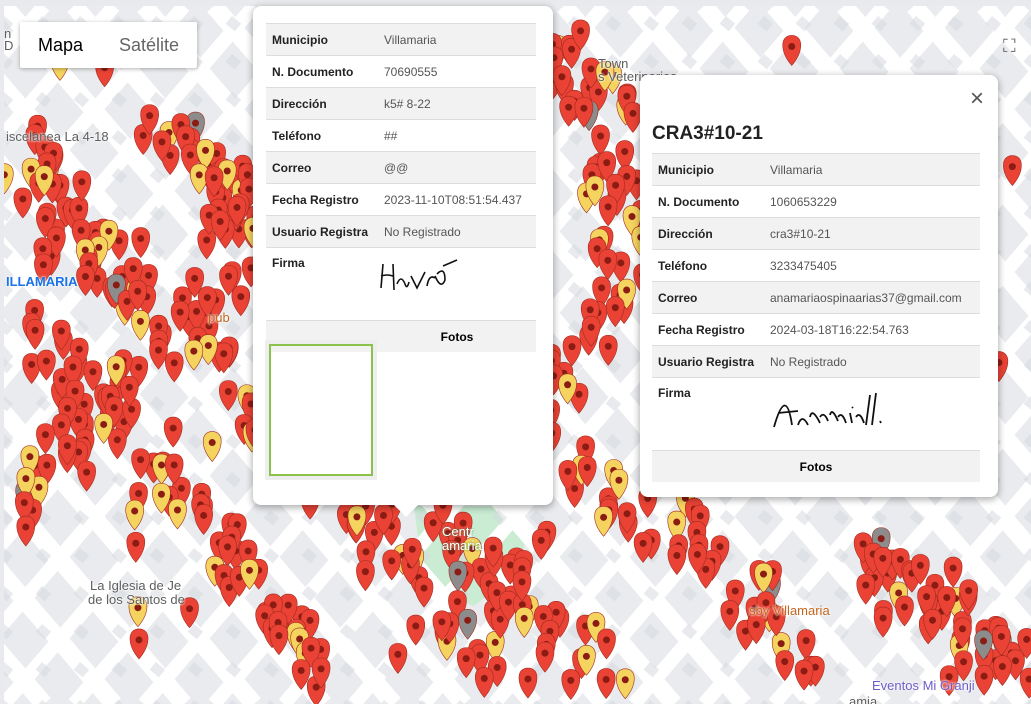 The image size is (1031, 704). Describe the element at coordinates (458, 531) in the screenshot. I see `poi-label-centro: Centr` at that location.